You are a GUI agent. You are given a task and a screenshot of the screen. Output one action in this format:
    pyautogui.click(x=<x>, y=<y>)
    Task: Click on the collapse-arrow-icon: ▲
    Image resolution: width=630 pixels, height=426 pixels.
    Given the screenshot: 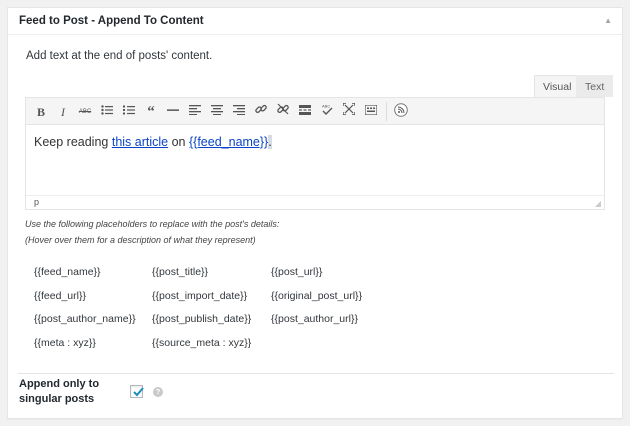 What is the action you would take?
    pyautogui.click(x=608, y=20)
    